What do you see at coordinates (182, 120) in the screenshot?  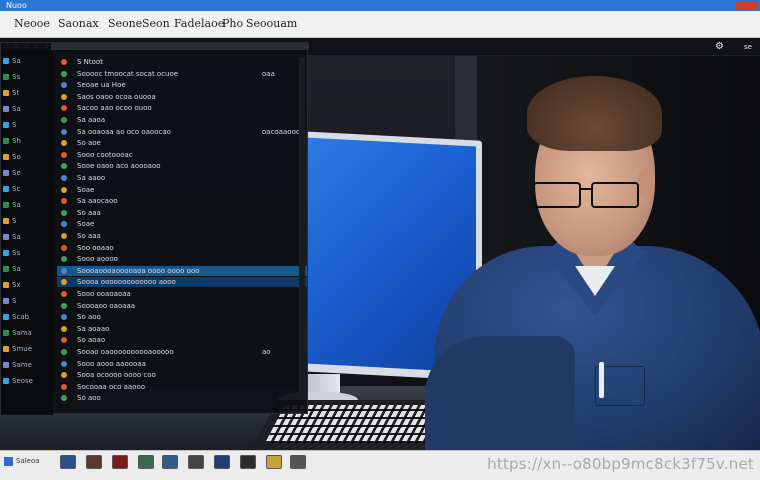 I see `list-item: Sa aaoa` at bounding box center [182, 120].